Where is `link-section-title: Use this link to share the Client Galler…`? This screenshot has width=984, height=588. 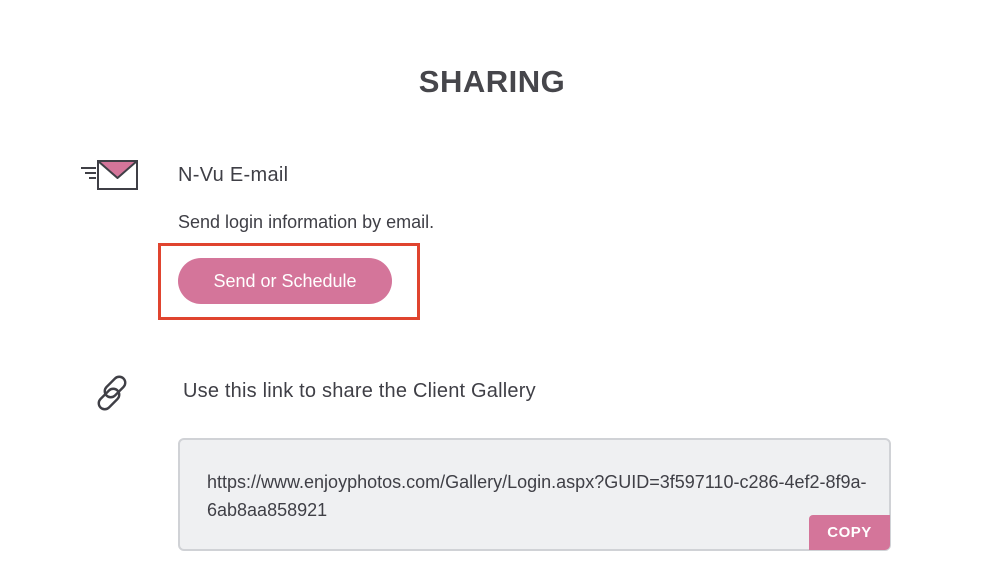 link-section-title: Use this link to share the Client Galler… is located at coordinates (359, 391).